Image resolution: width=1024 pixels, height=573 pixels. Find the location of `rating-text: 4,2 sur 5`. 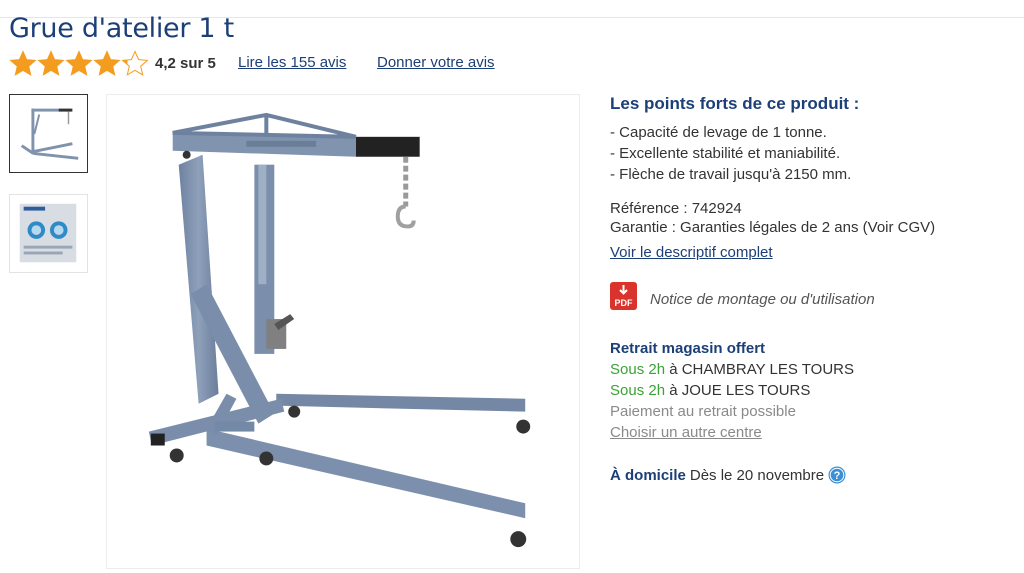

rating-text: 4,2 sur 5 is located at coordinates (185, 63).